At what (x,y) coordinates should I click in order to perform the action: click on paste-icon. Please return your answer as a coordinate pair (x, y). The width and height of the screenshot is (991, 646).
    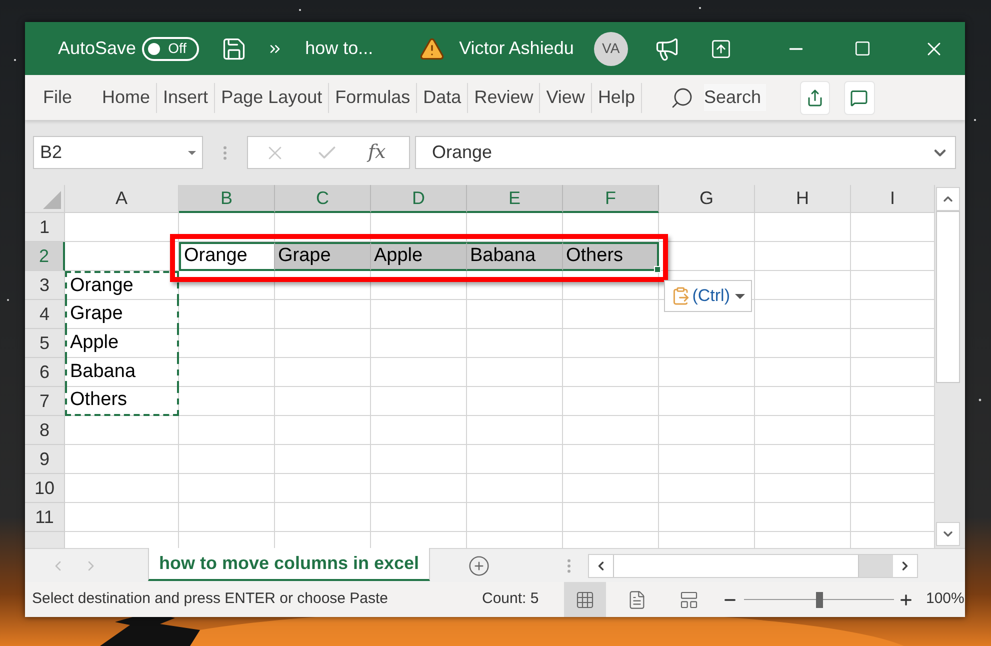
    Looking at the image, I should click on (680, 296).